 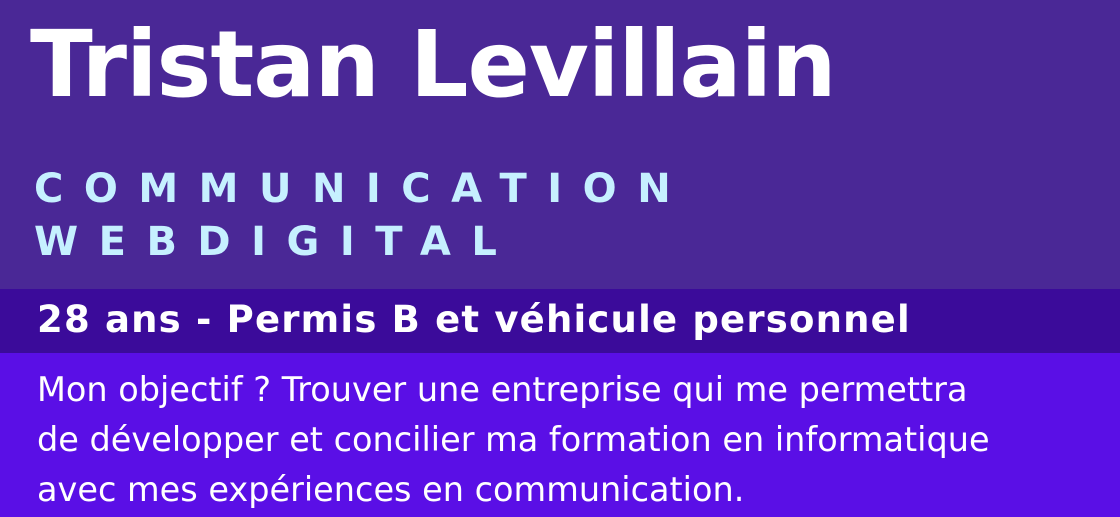 I want to click on job-title-line-2: WEBDIGITAL, so click(x=276, y=242).